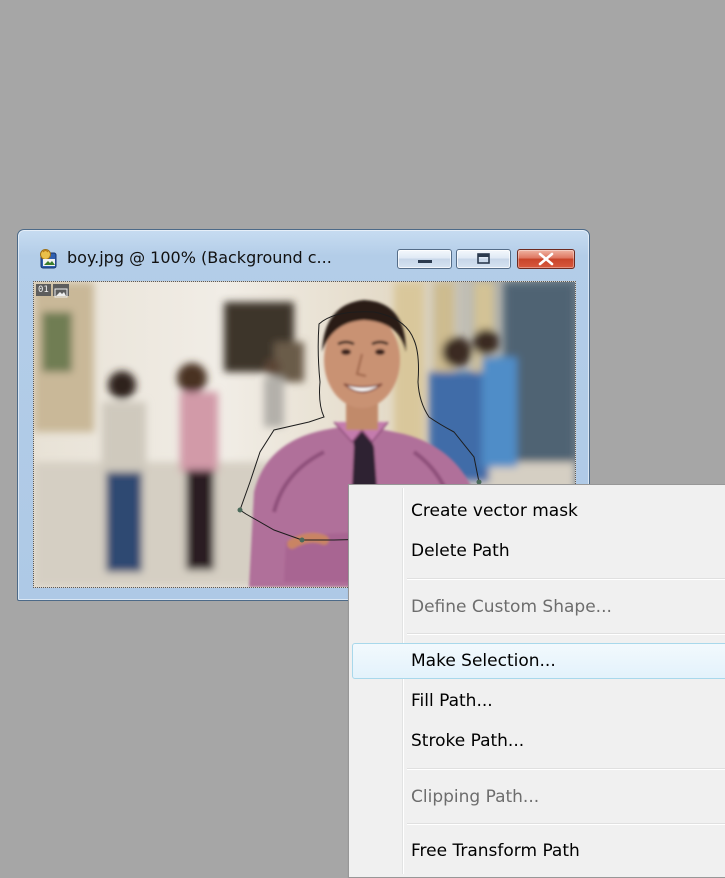 The height and width of the screenshot is (878, 725). I want to click on restore-icon, so click(483, 258).